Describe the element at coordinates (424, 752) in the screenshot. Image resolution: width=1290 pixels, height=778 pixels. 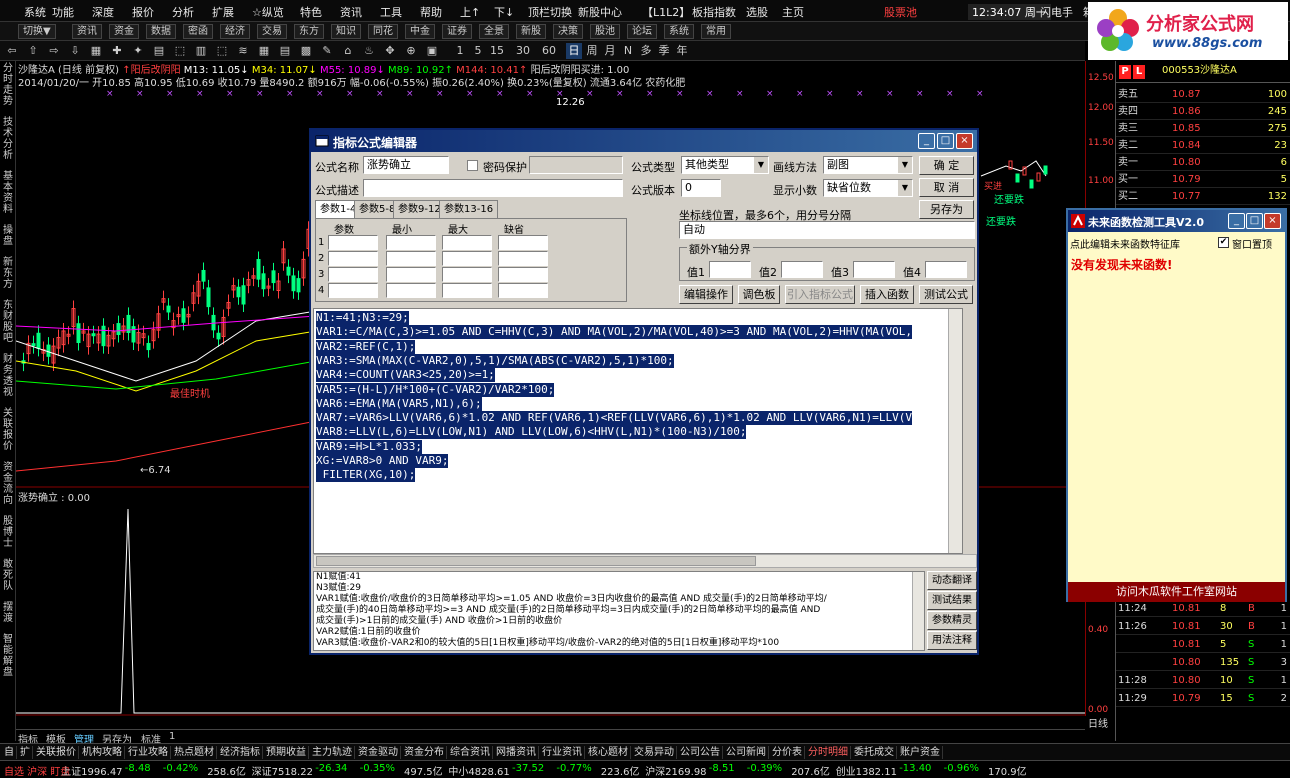
I see `category-tab: 资金分布` at that location.